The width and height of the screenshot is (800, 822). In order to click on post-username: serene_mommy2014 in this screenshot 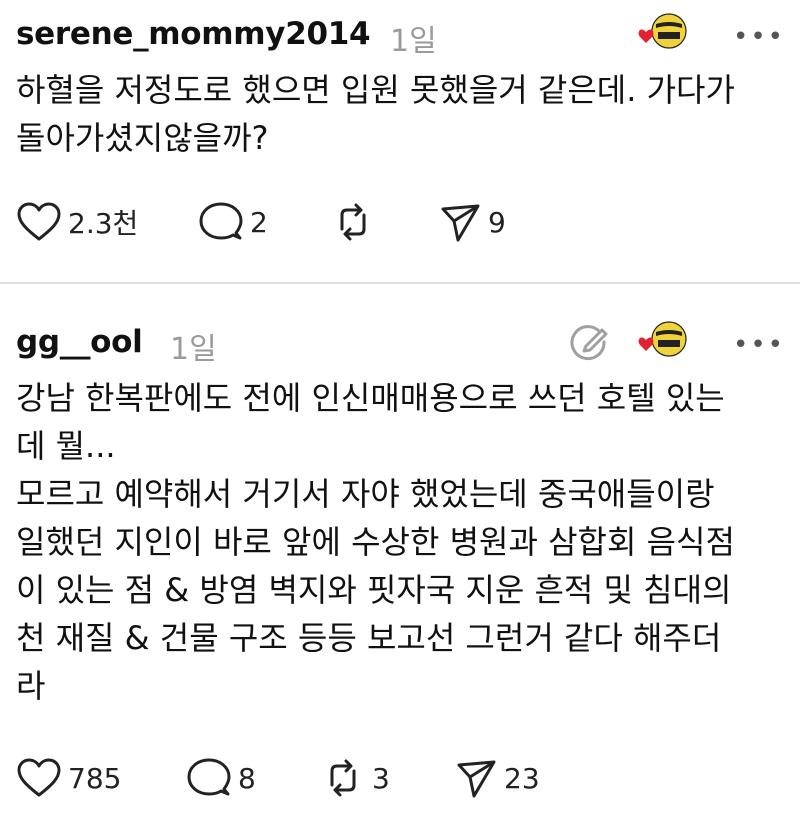, I will do `click(193, 34)`.